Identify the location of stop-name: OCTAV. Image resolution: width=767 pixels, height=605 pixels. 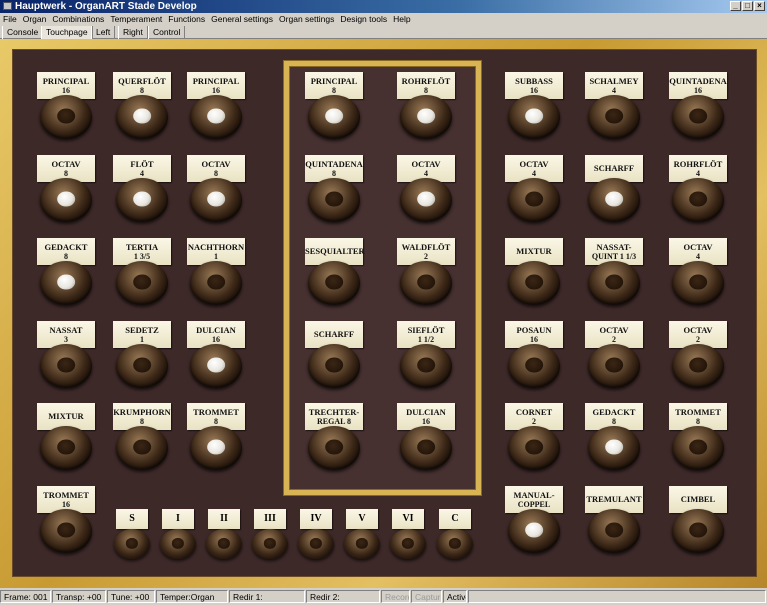
(698, 329).